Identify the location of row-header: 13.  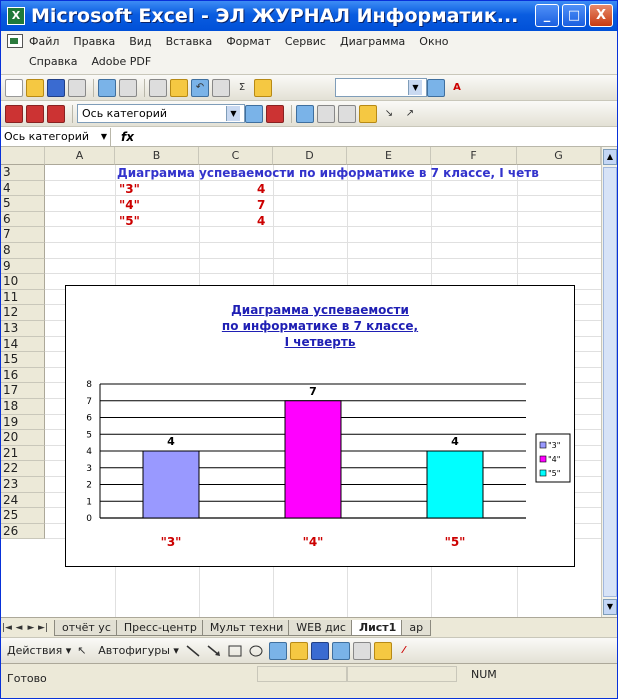
(23, 329).